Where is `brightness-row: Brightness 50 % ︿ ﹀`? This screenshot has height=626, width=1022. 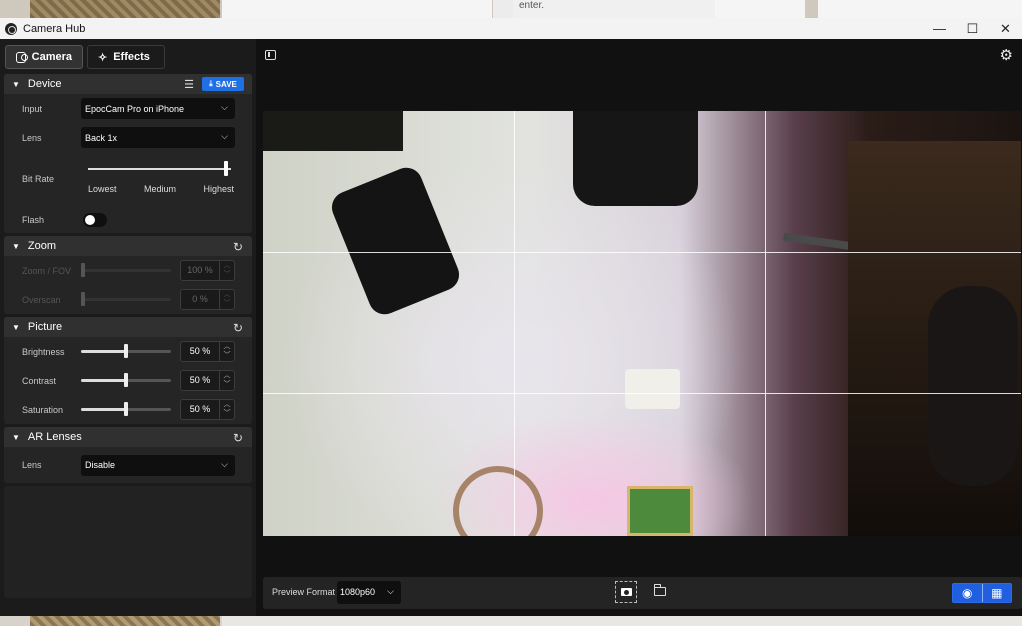
brightness-row: Brightness 50 % ︿ ﹀ is located at coordinates (128, 351).